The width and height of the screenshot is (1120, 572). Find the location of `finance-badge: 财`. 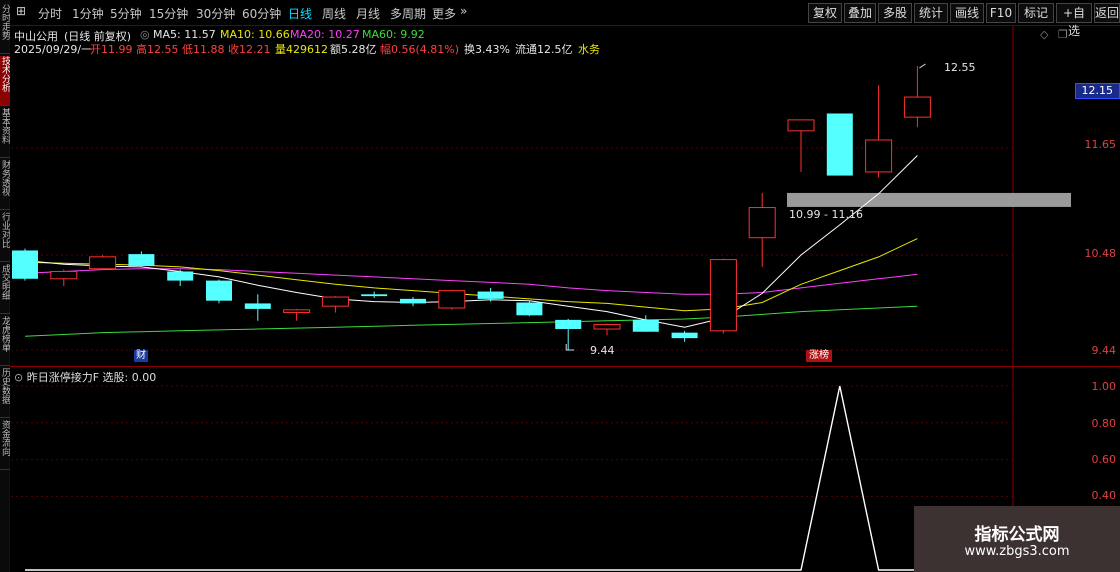

finance-badge: 财 is located at coordinates (141, 356).